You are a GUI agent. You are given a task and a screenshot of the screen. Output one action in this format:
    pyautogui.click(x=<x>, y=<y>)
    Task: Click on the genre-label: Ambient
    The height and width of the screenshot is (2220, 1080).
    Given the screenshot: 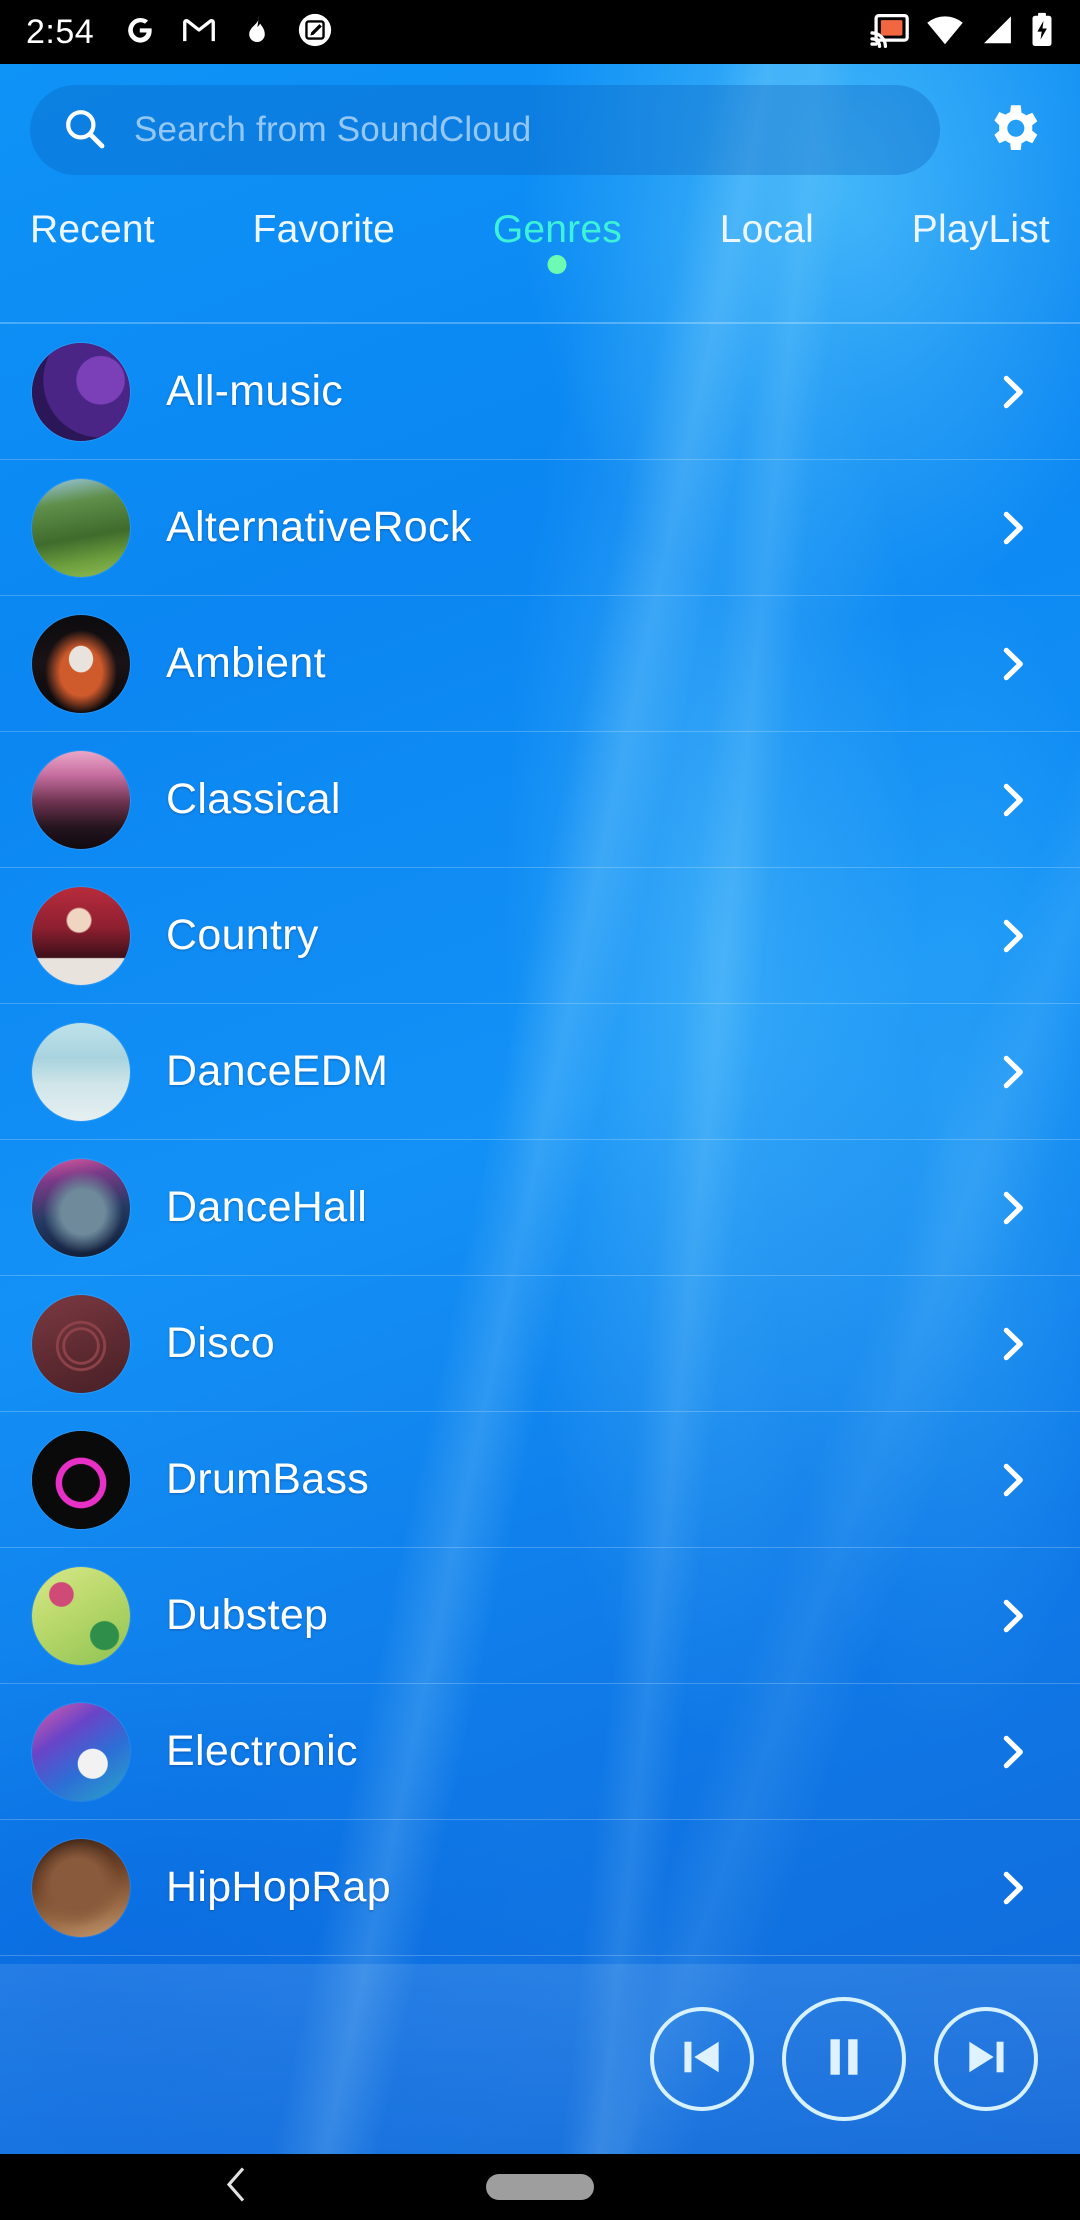 What is the action you would take?
    pyautogui.click(x=246, y=663)
    